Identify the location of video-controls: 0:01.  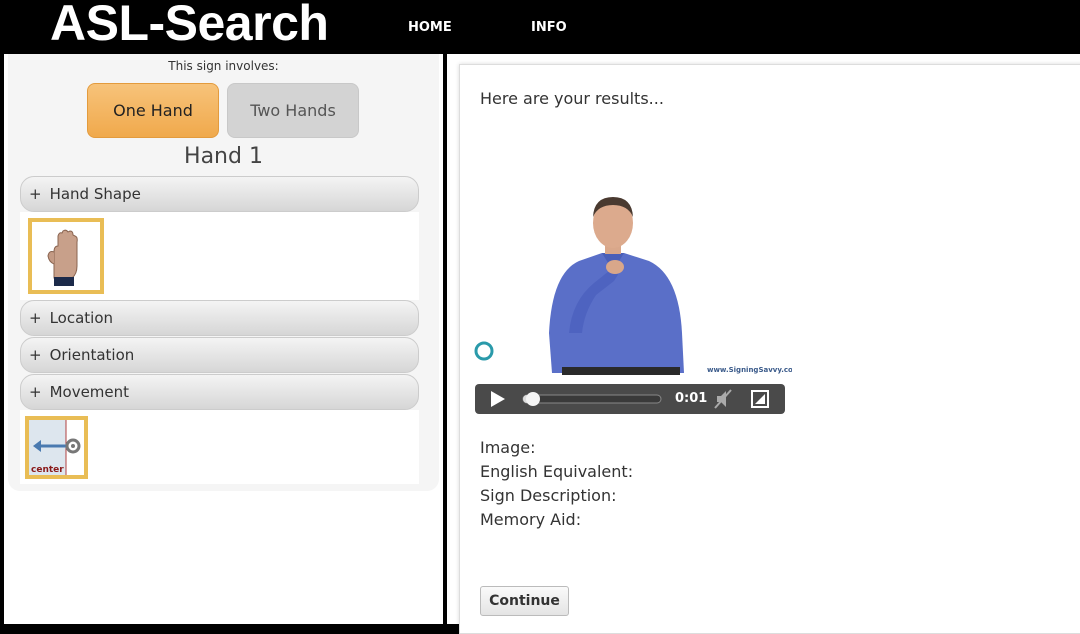
(630, 399).